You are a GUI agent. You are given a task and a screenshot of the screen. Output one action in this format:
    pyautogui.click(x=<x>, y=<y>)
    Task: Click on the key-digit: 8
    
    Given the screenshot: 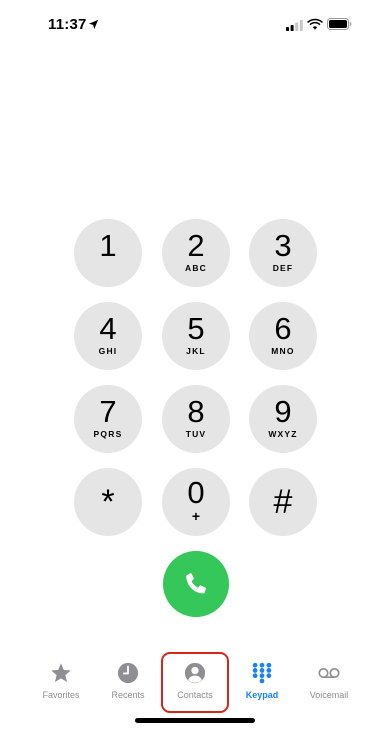 What is the action you would take?
    pyautogui.click(x=196, y=411)
    